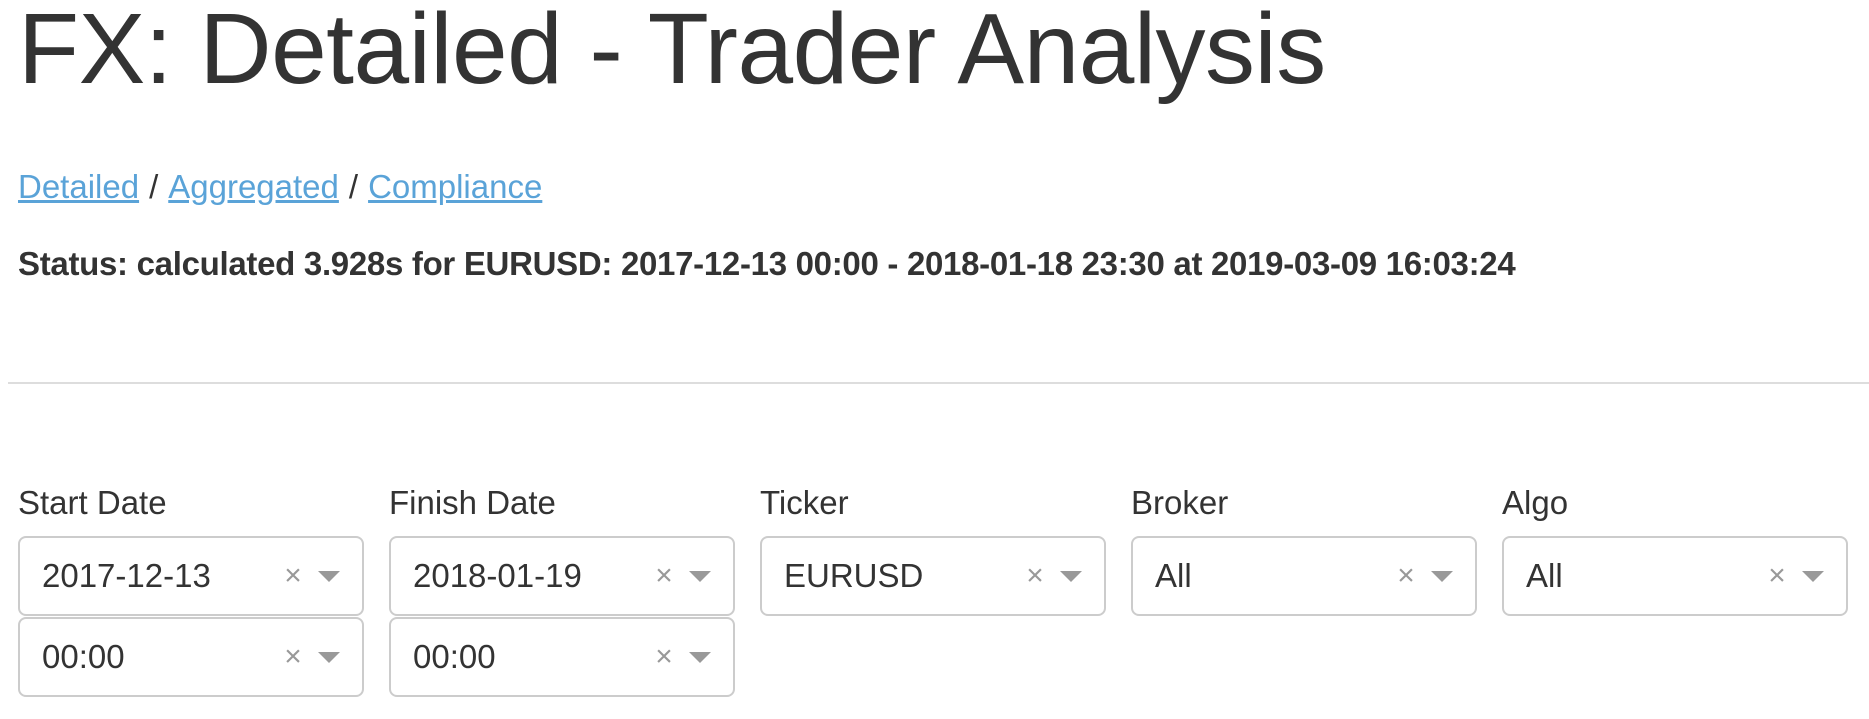 The width and height of the screenshot is (1869, 719). What do you see at coordinates (562, 657) in the screenshot?
I see `finish-time-select: 00:00 ×` at bounding box center [562, 657].